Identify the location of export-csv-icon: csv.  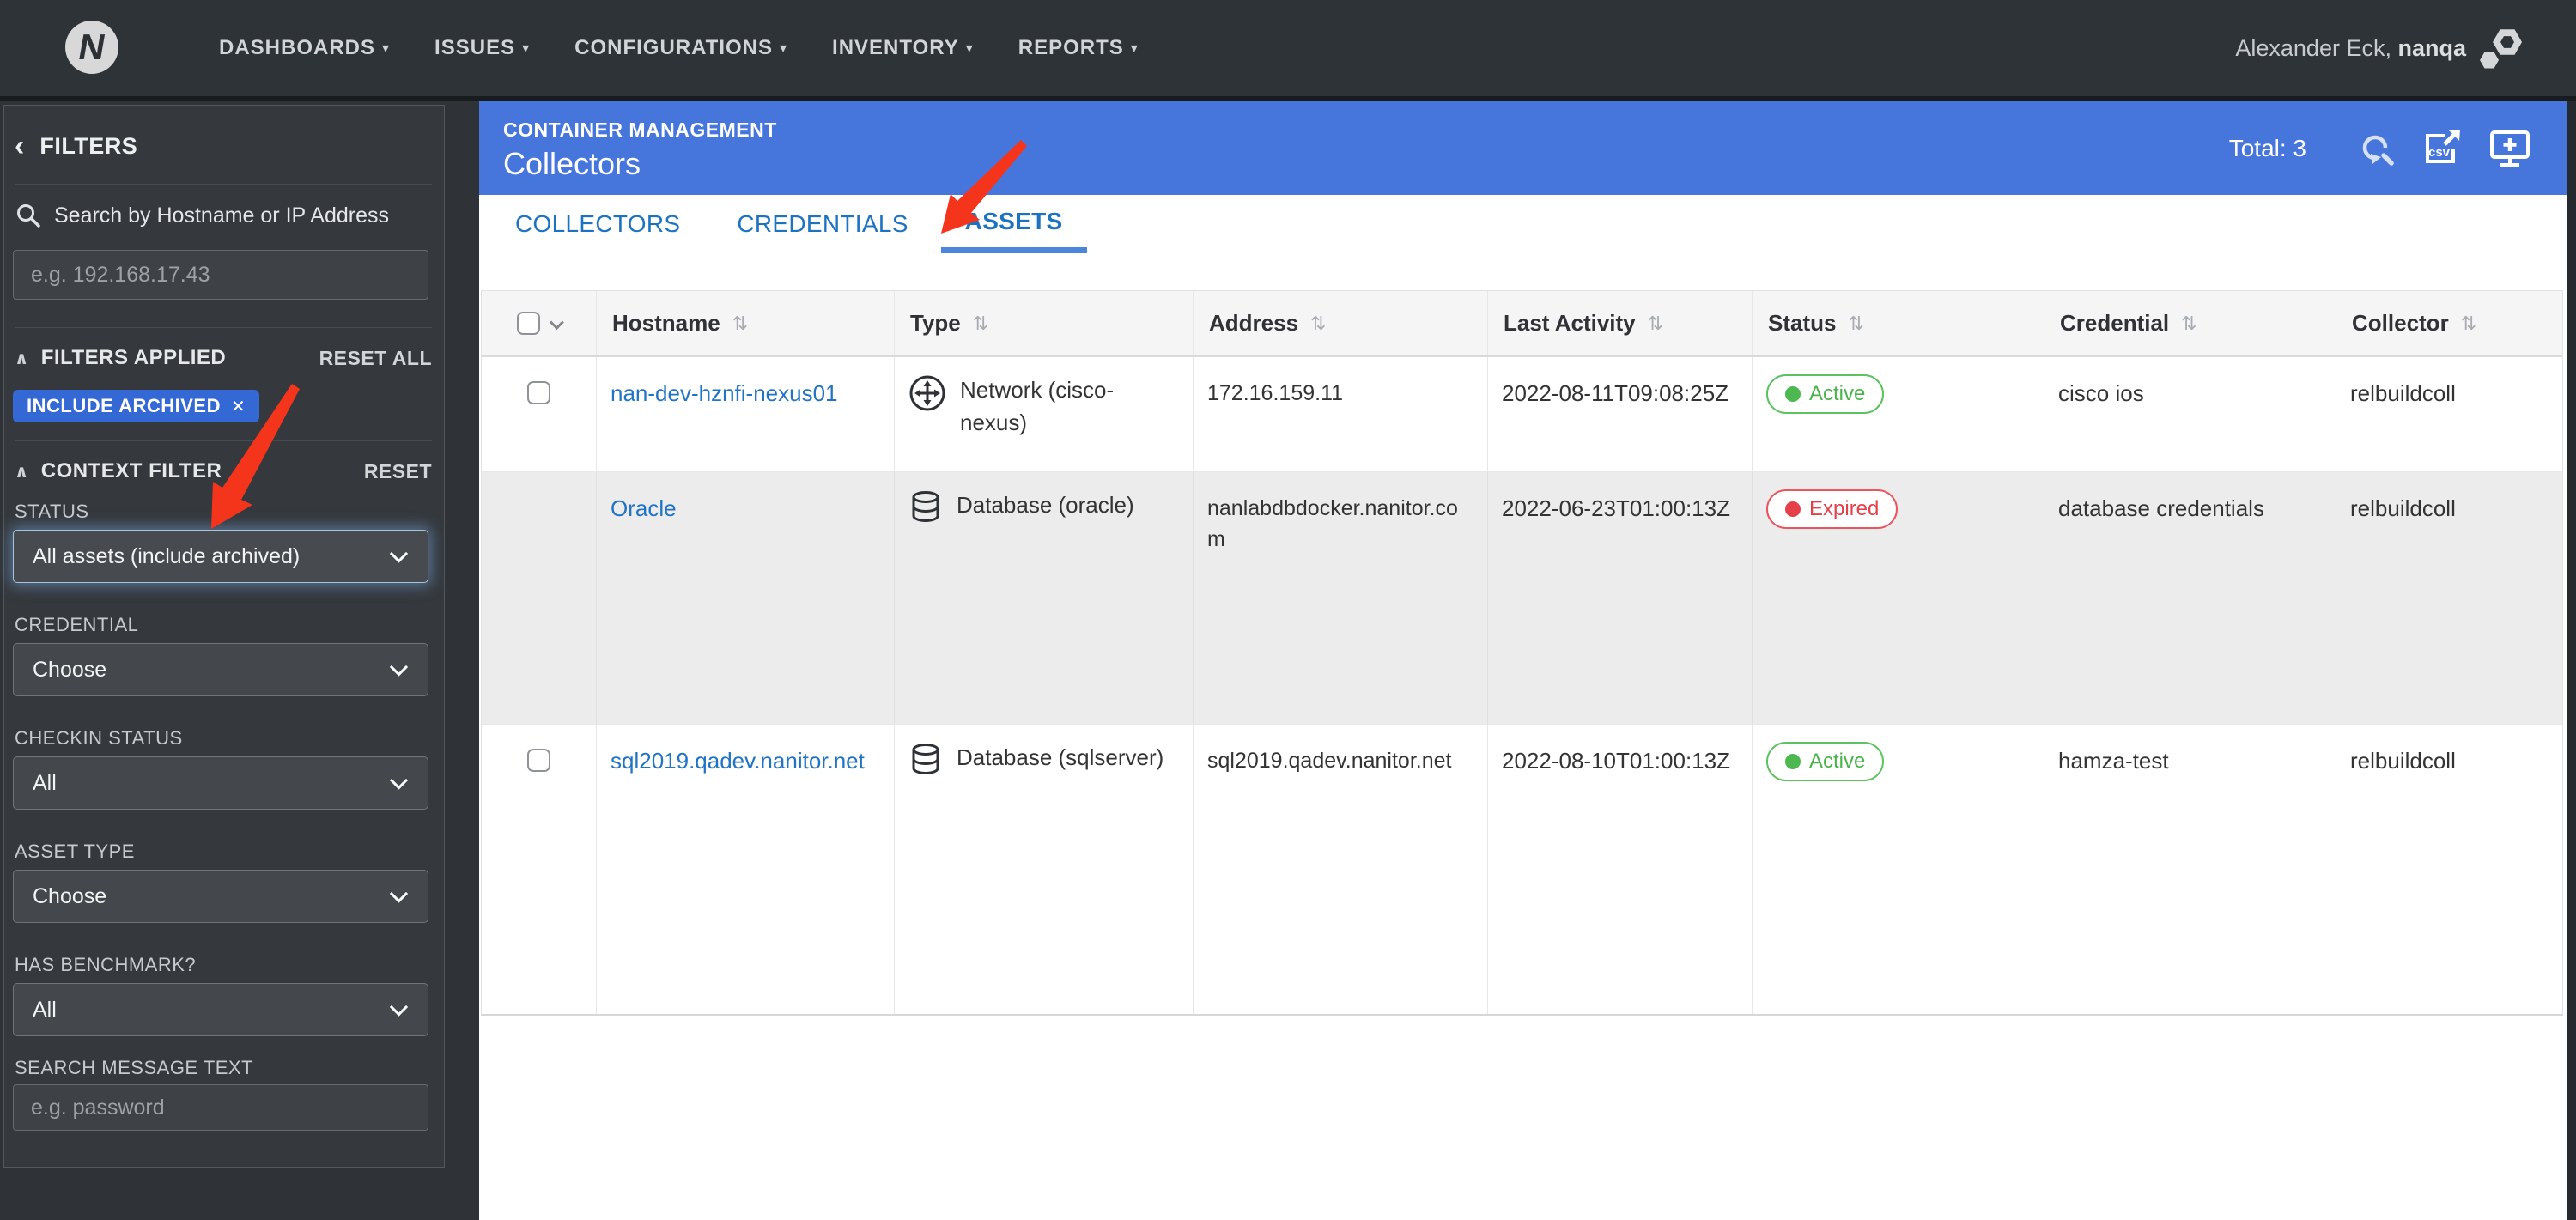
(2442, 148).